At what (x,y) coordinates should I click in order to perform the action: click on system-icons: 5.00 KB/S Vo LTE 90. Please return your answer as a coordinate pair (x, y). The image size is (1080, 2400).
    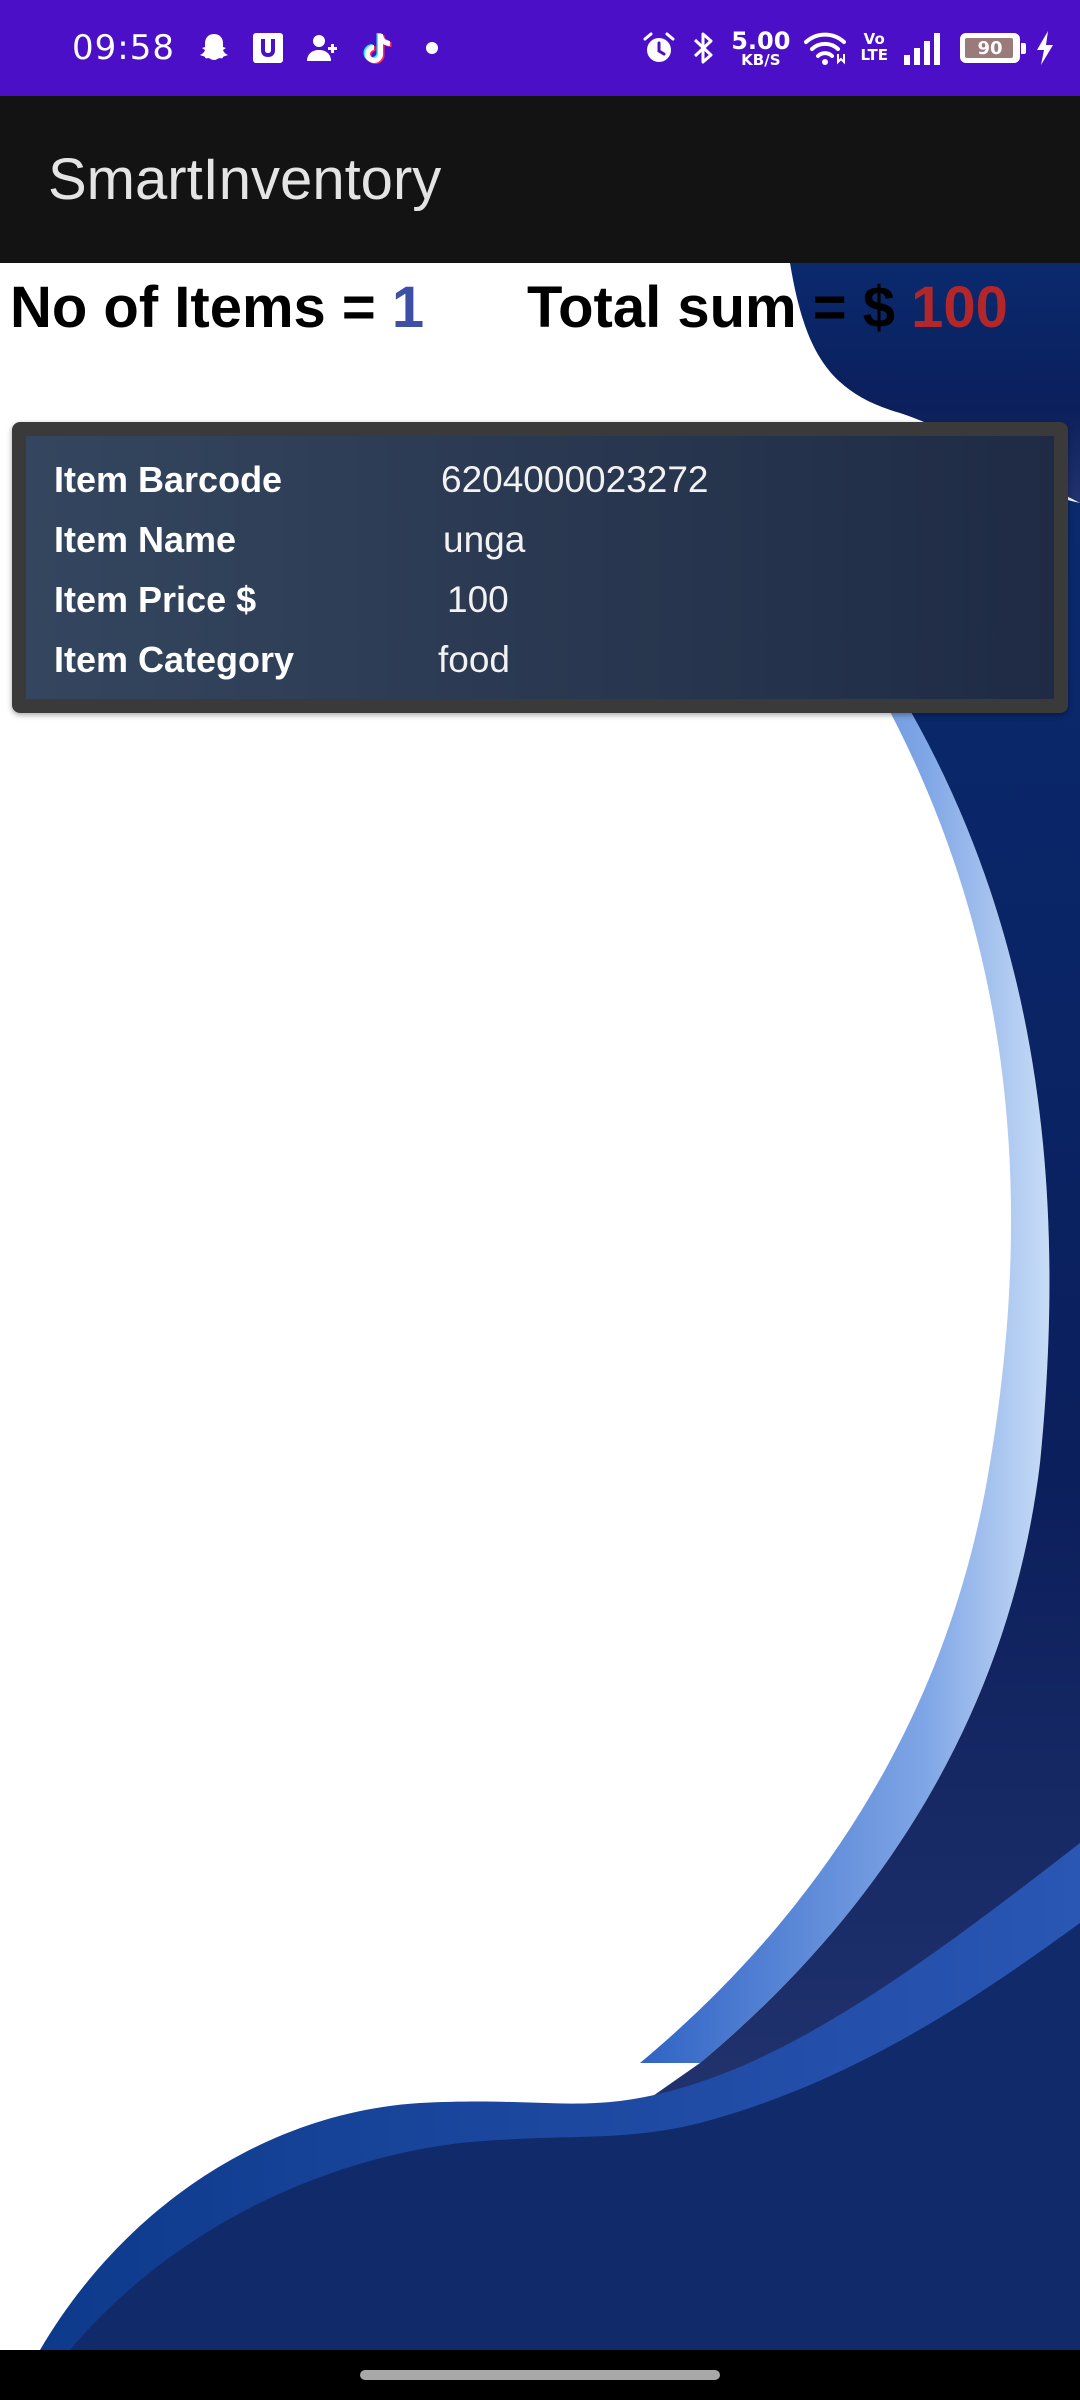
    Looking at the image, I should click on (848, 48).